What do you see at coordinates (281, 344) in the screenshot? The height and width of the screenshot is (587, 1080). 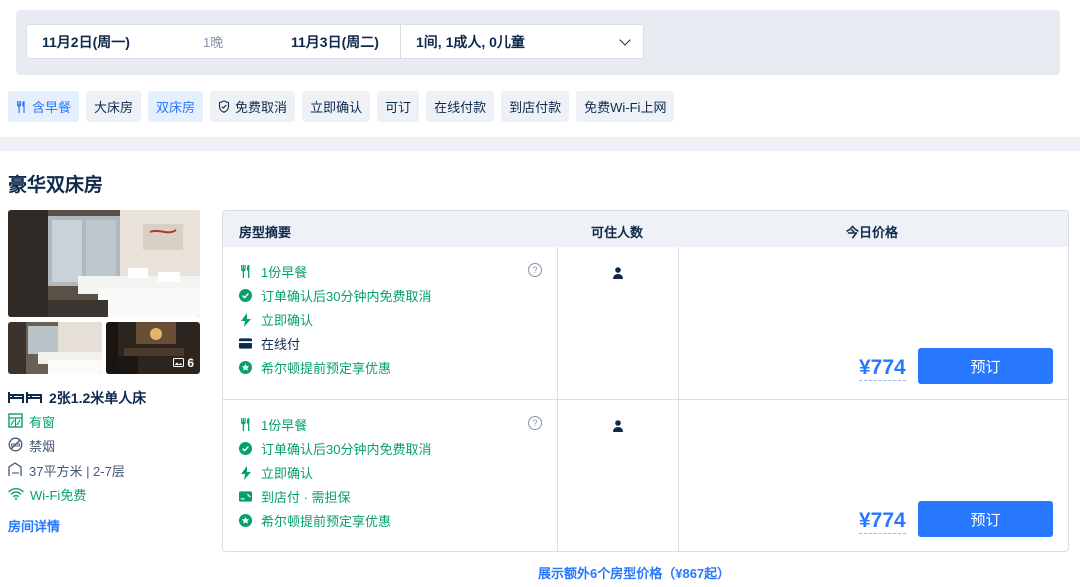 I see `payment-label: 在线付` at bounding box center [281, 344].